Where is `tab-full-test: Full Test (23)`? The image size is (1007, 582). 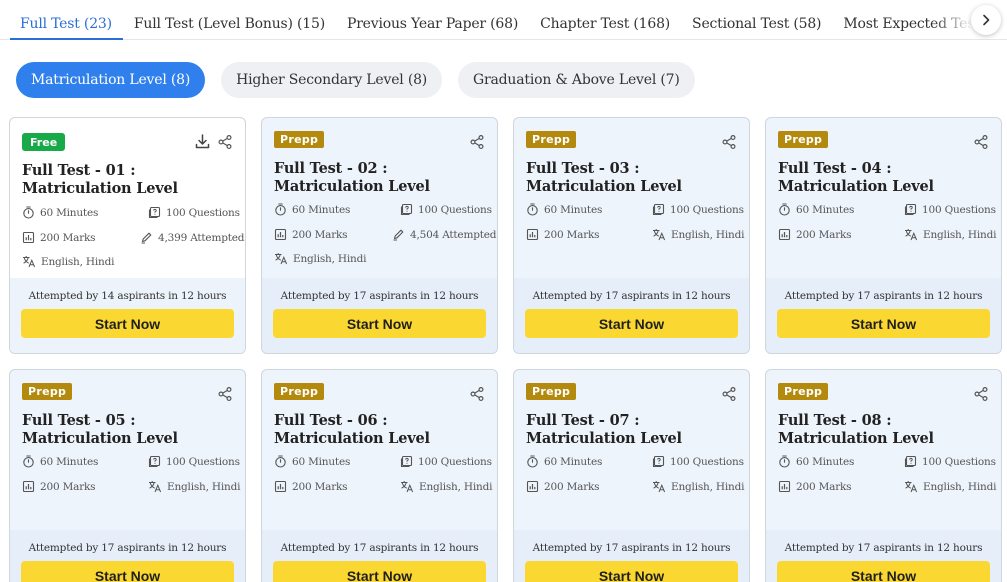
tab-full-test: Full Test (23) is located at coordinates (66, 20).